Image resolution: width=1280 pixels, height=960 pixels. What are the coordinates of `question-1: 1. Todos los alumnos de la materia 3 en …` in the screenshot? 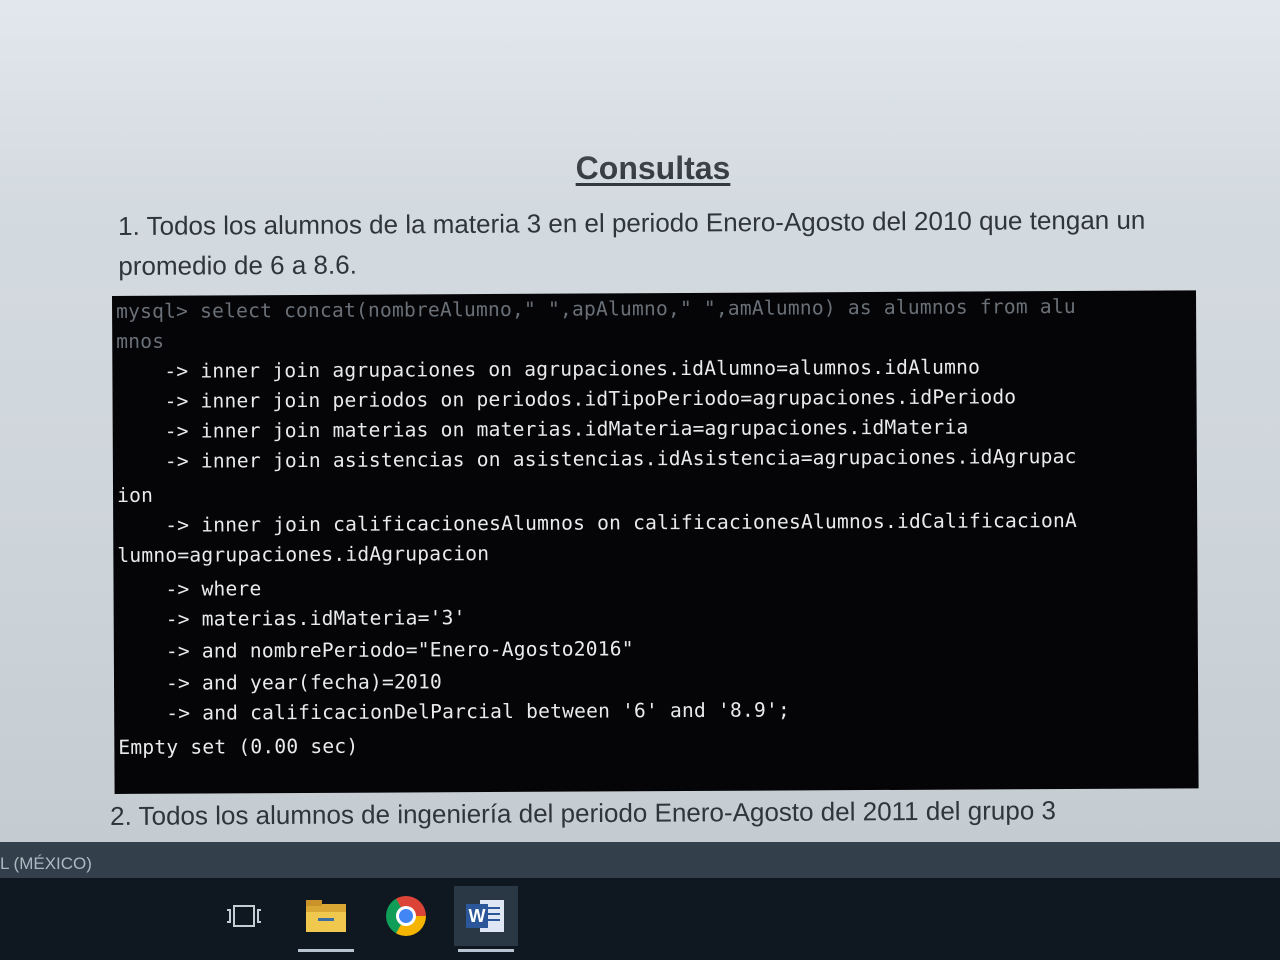 It's located at (632, 242).